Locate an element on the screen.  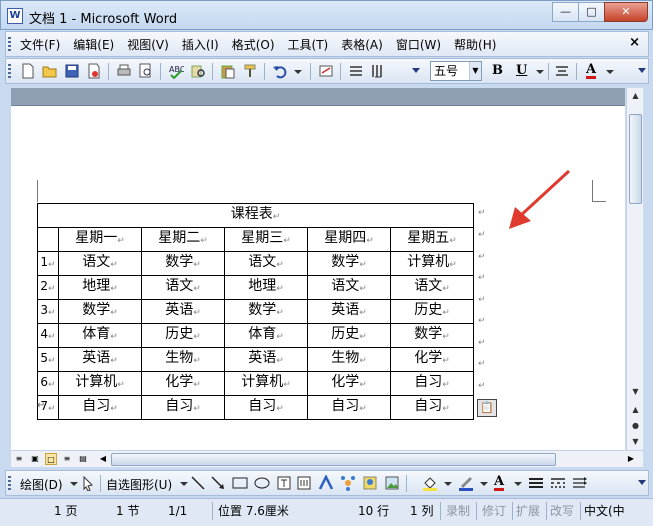
table-title-cell: 课程表↵ is located at coordinates (255, 215).